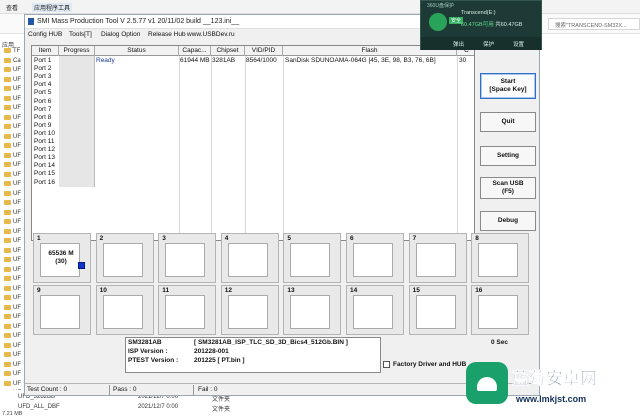  What do you see at coordinates (47, 389) in the screenshot?
I see `test-count: Test Count : 0` at bounding box center [47, 389].